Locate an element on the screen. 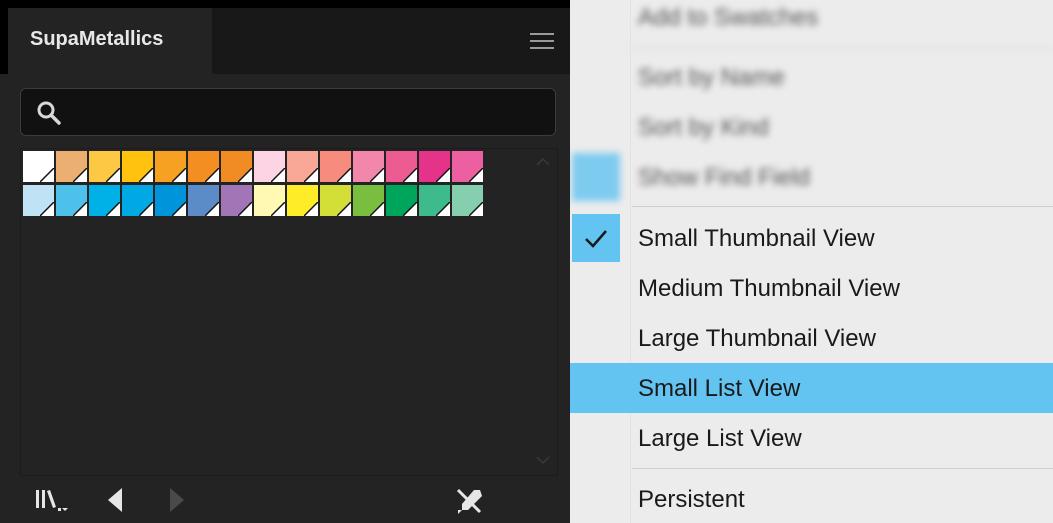 The width and height of the screenshot is (1053, 523). menu-item-label: Show Find Field is located at coordinates (724, 177).